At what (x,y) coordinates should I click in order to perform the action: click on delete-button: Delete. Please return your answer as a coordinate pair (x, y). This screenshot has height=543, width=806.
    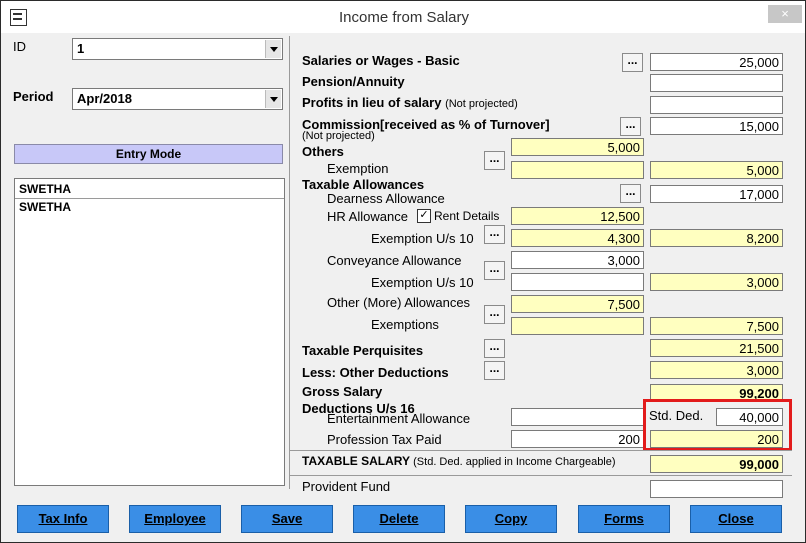
    Looking at the image, I should click on (399, 519).